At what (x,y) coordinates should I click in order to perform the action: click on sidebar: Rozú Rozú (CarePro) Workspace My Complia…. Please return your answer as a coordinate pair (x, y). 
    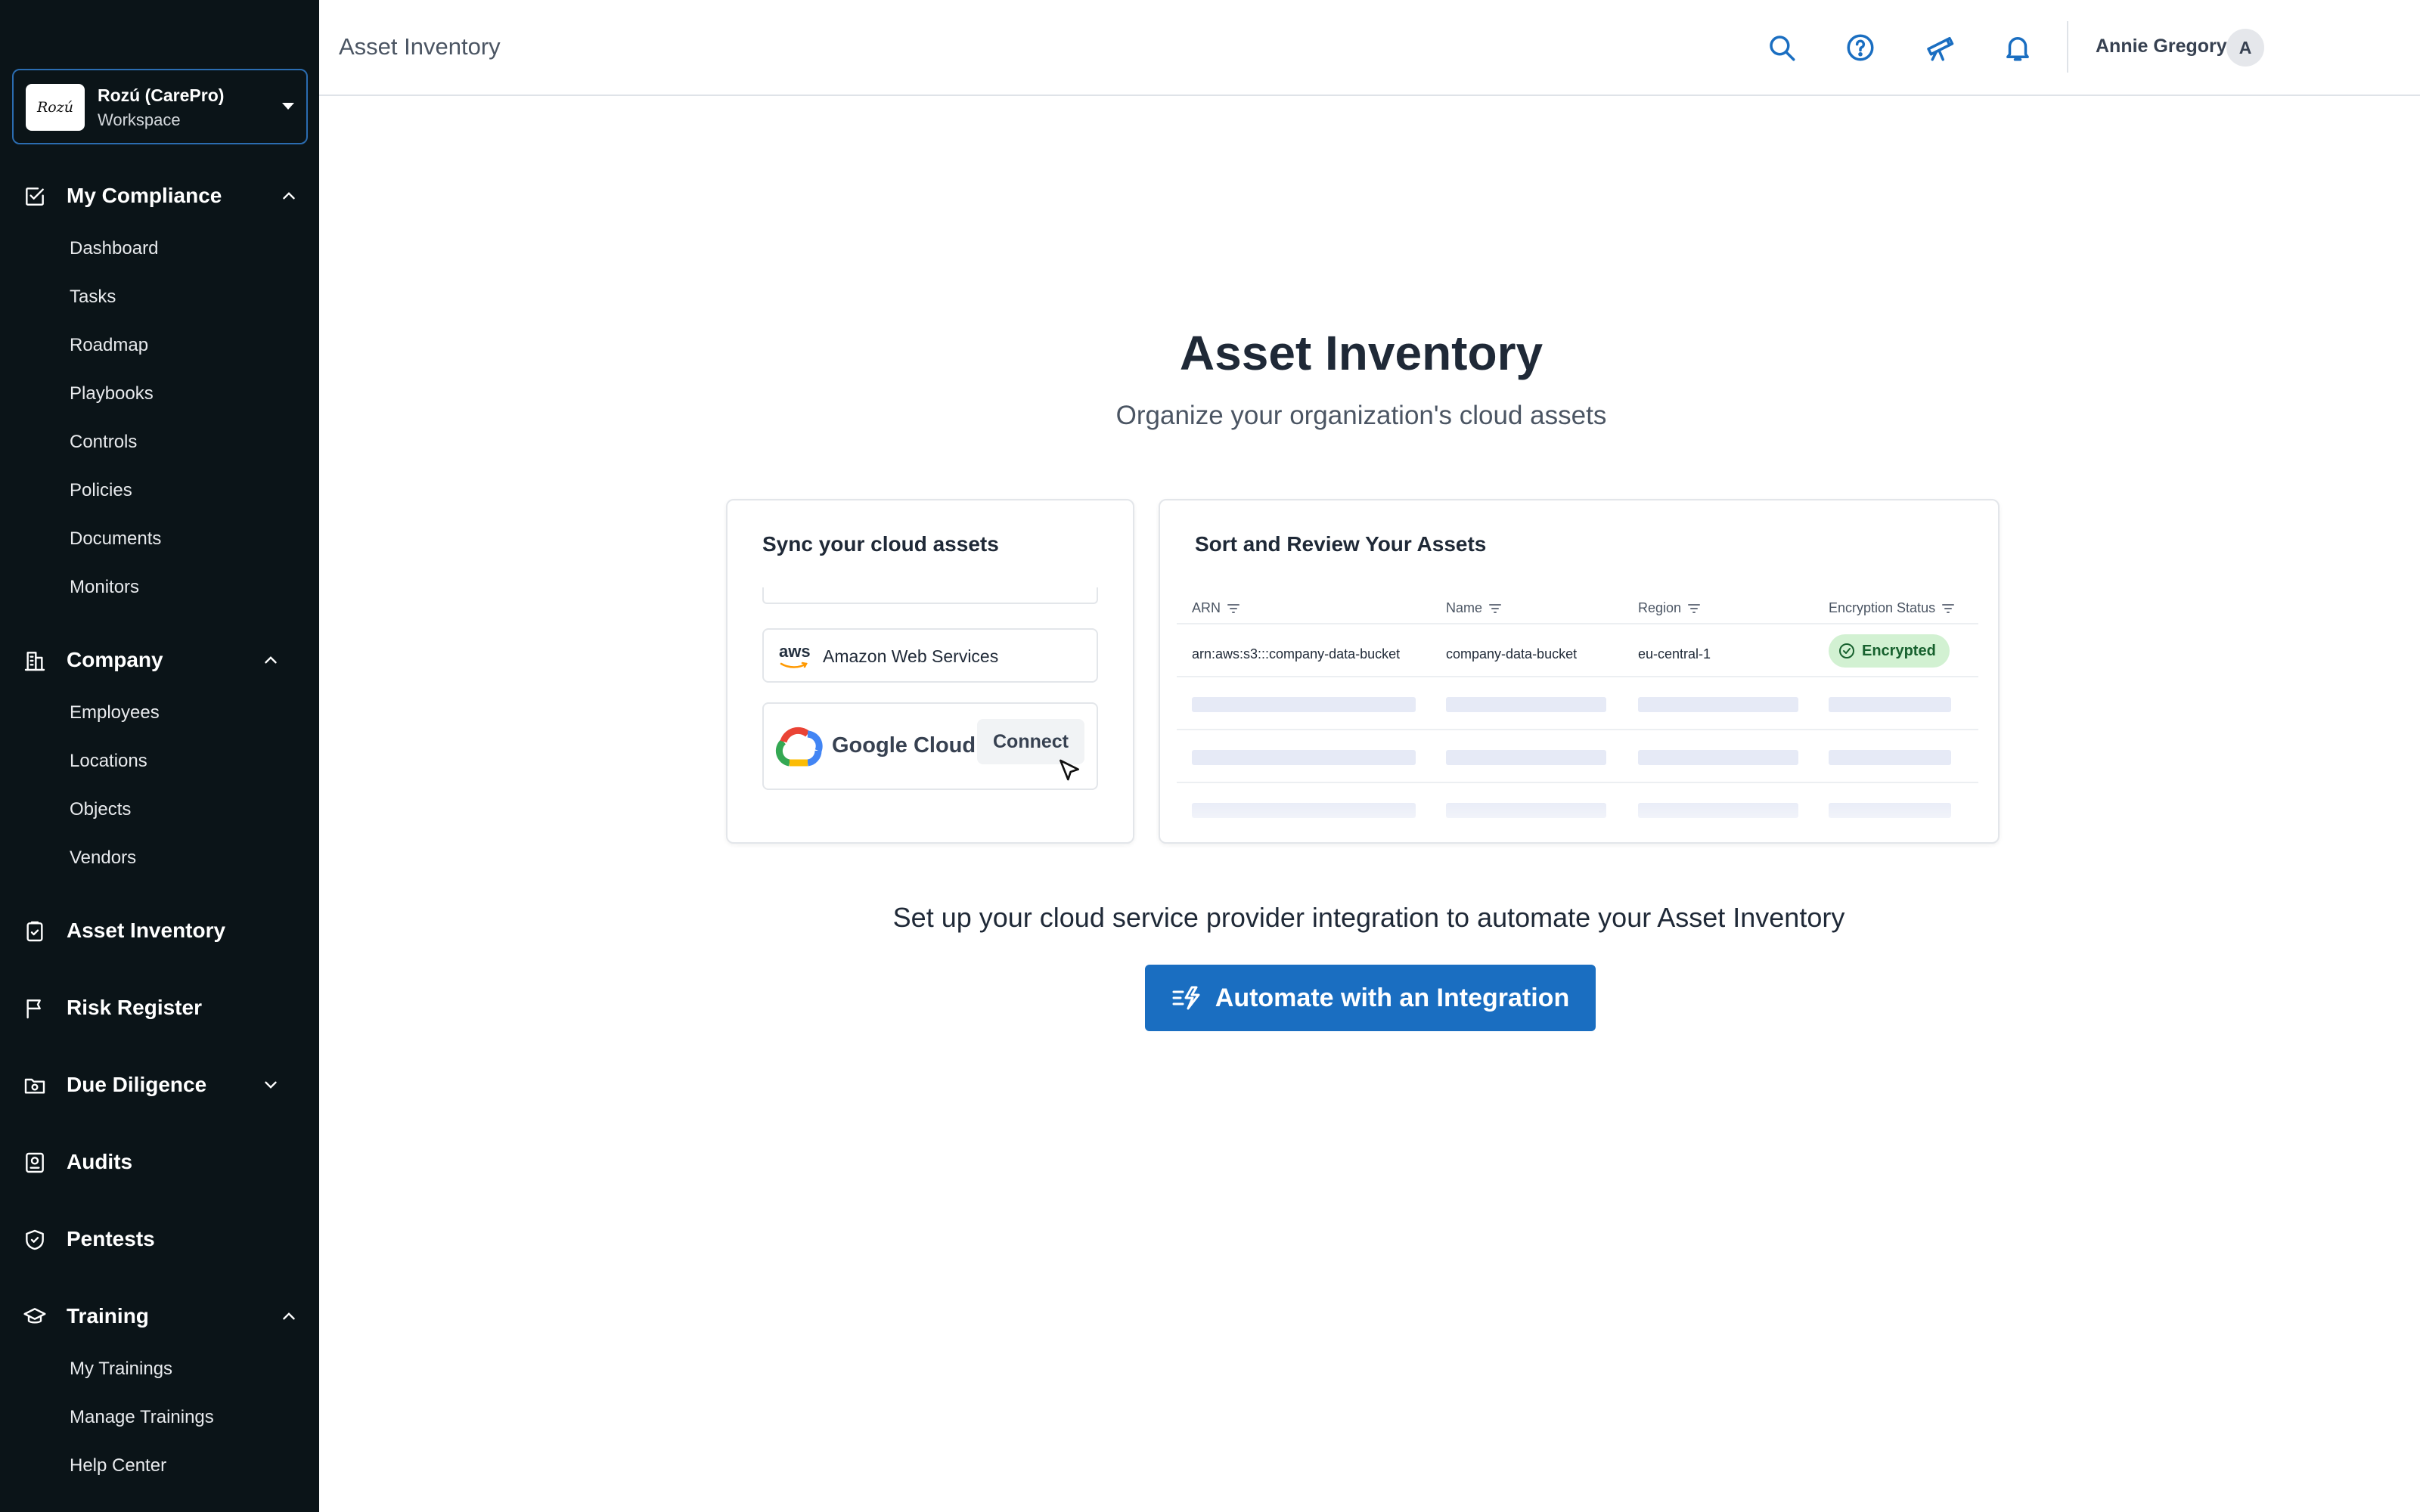
    Looking at the image, I should click on (159, 756).